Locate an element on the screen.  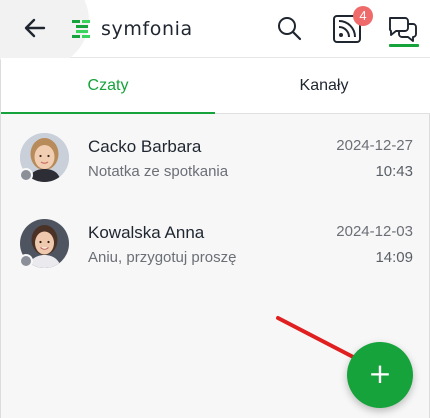
chat-time: 10:43 is located at coordinates (394, 171).